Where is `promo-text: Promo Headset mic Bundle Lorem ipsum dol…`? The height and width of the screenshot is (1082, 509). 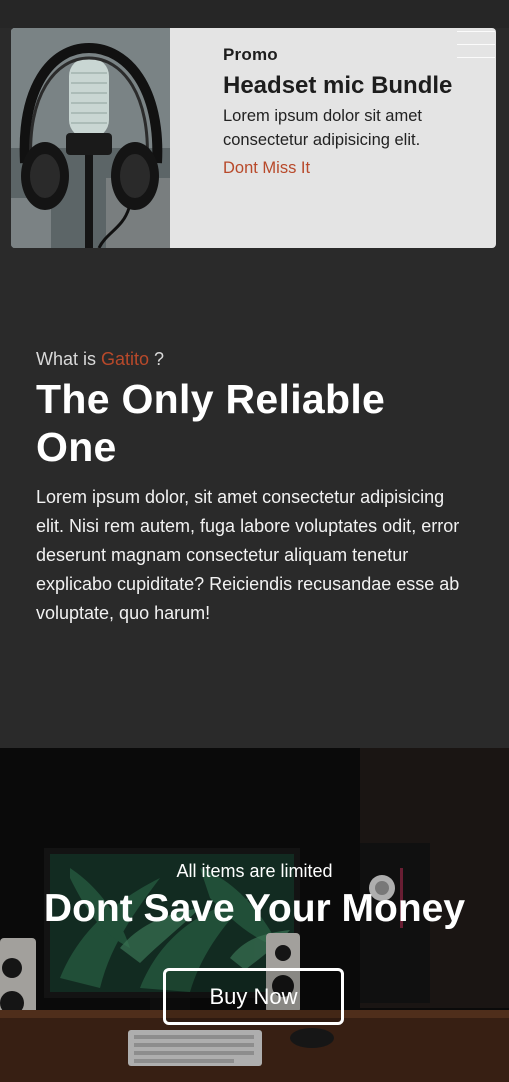 promo-text: Promo Headset mic Bundle Lorem ipsum dol… is located at coordinates (338, 112).